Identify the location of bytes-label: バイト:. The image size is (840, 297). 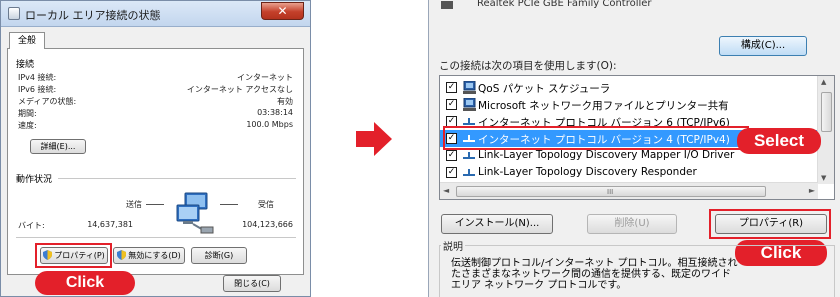
(31, 225).